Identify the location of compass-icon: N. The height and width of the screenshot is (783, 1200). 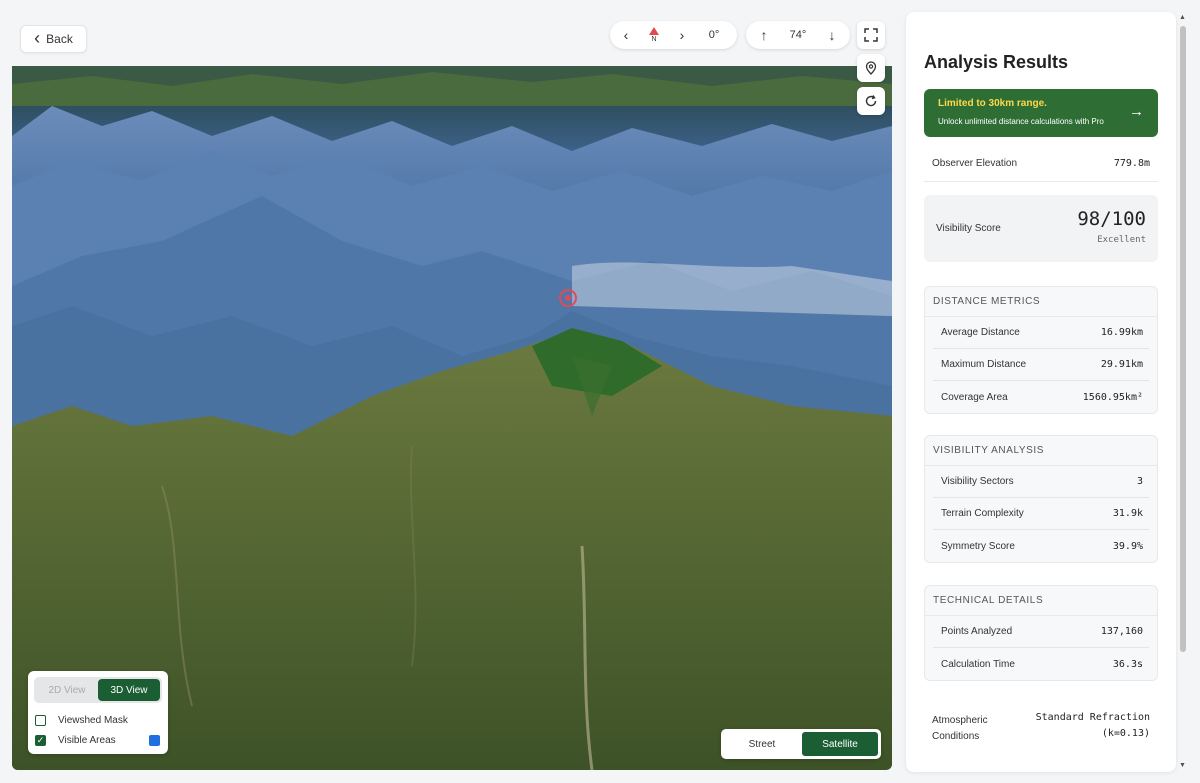
(654, 35).